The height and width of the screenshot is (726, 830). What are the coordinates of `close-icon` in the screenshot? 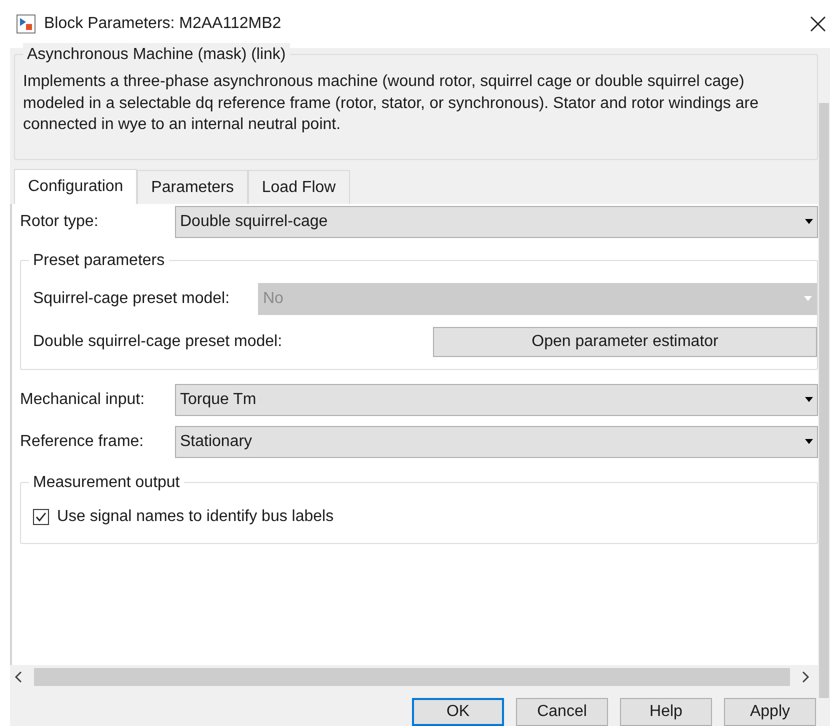 It's located at (818, 24).